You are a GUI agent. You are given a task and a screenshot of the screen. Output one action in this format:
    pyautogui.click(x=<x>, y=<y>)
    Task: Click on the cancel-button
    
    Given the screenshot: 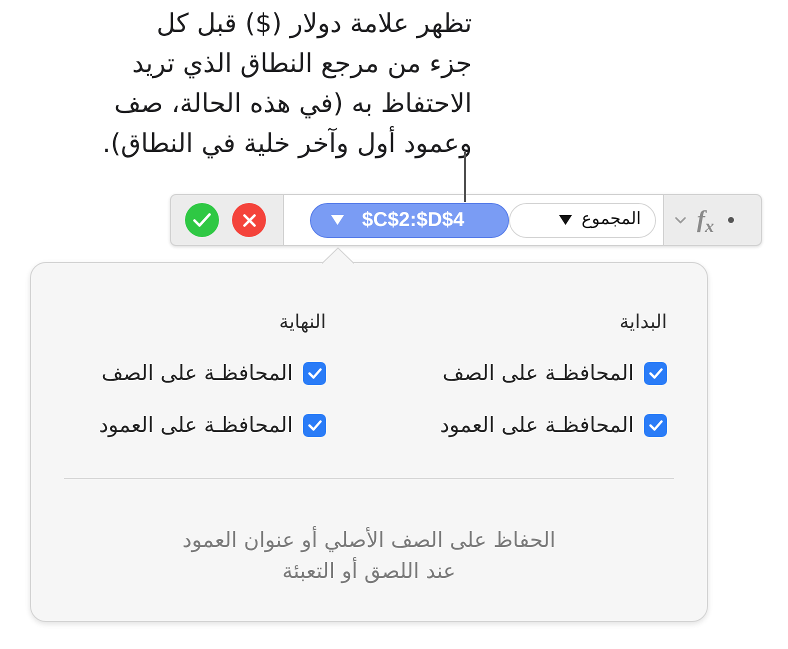 What is the action you would take?
    pyautogui.click(x=249, y=220)
    